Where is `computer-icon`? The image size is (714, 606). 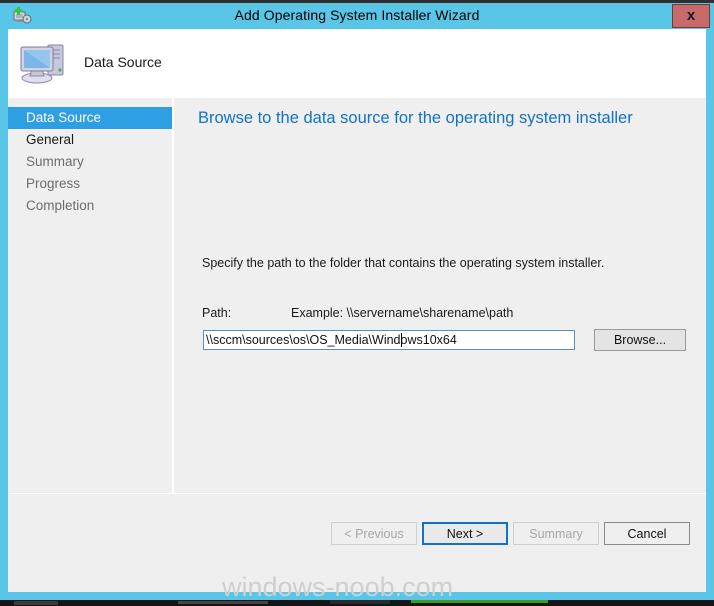
computer-icon is located at coordinates (44, 63).